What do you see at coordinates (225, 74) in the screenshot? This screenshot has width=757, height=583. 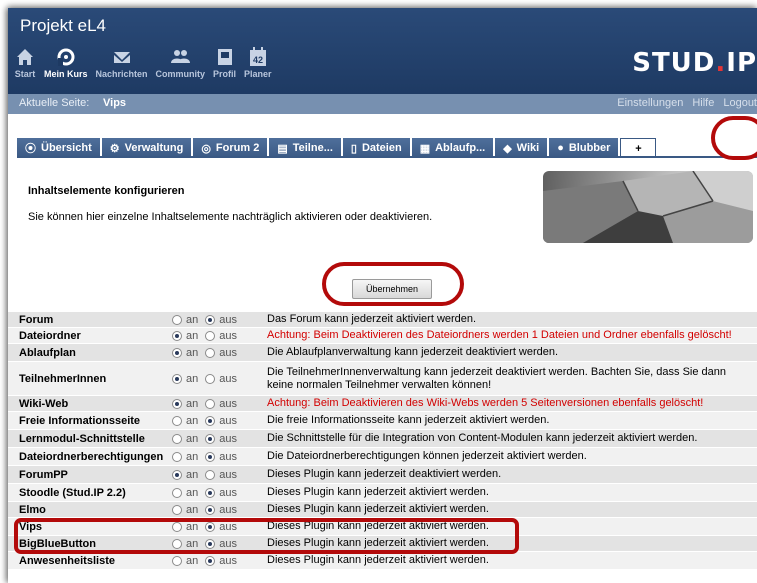 I see `nav-profil-label: Profil` at bounding box center [225, 74].